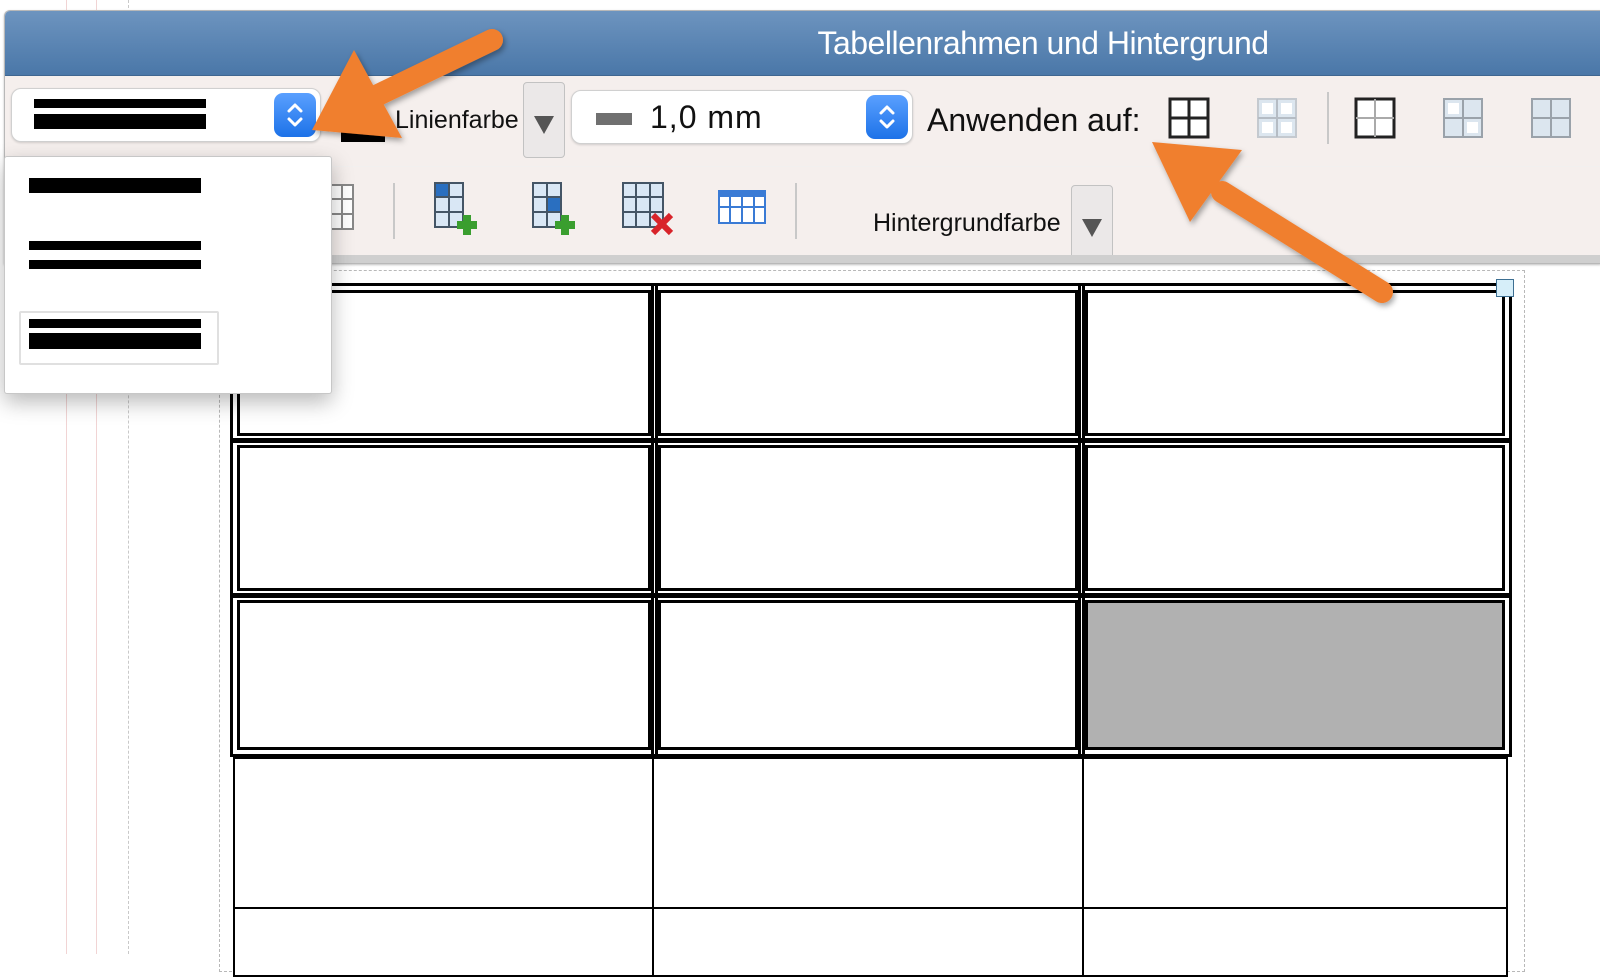  What do you see at coordinates (120, 121) in the screenshot?
I see `line-style-preview-bottom` at bounding box center [120, 121].